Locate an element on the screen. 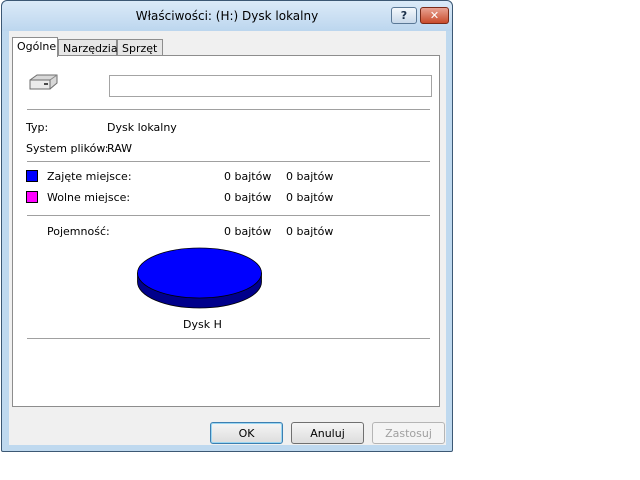 The width and height of the screenshot is (640, 480). hard-drive-icon is located at coordinates (43, 84).